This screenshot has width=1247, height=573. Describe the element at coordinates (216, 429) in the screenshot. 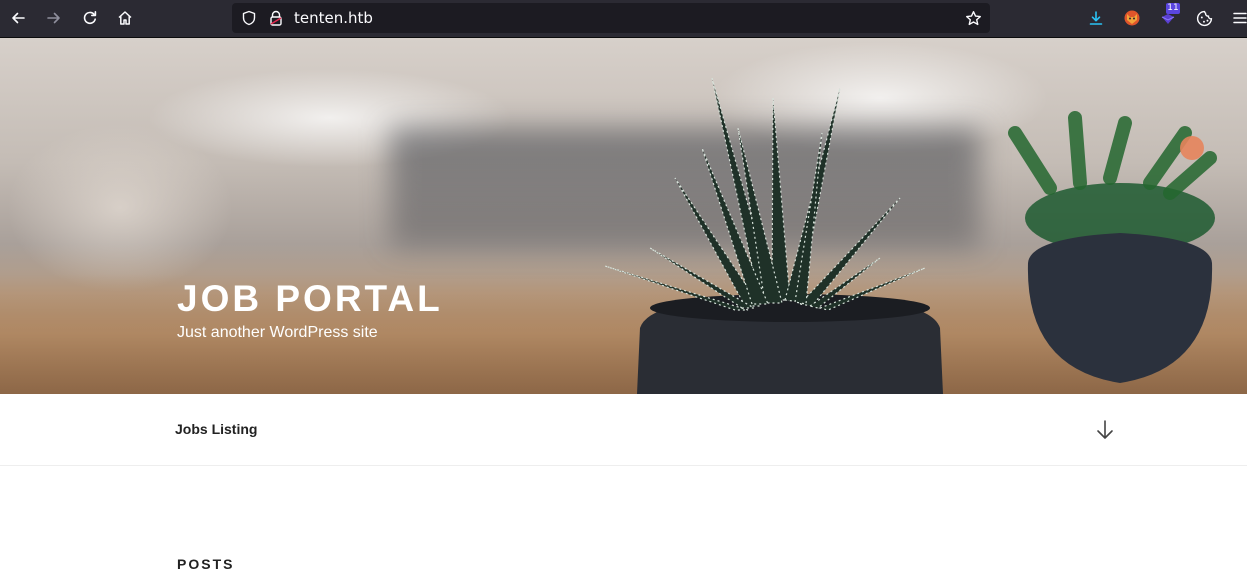

I see `nav-item-jobs-listing: Jobs Listing` at that location.